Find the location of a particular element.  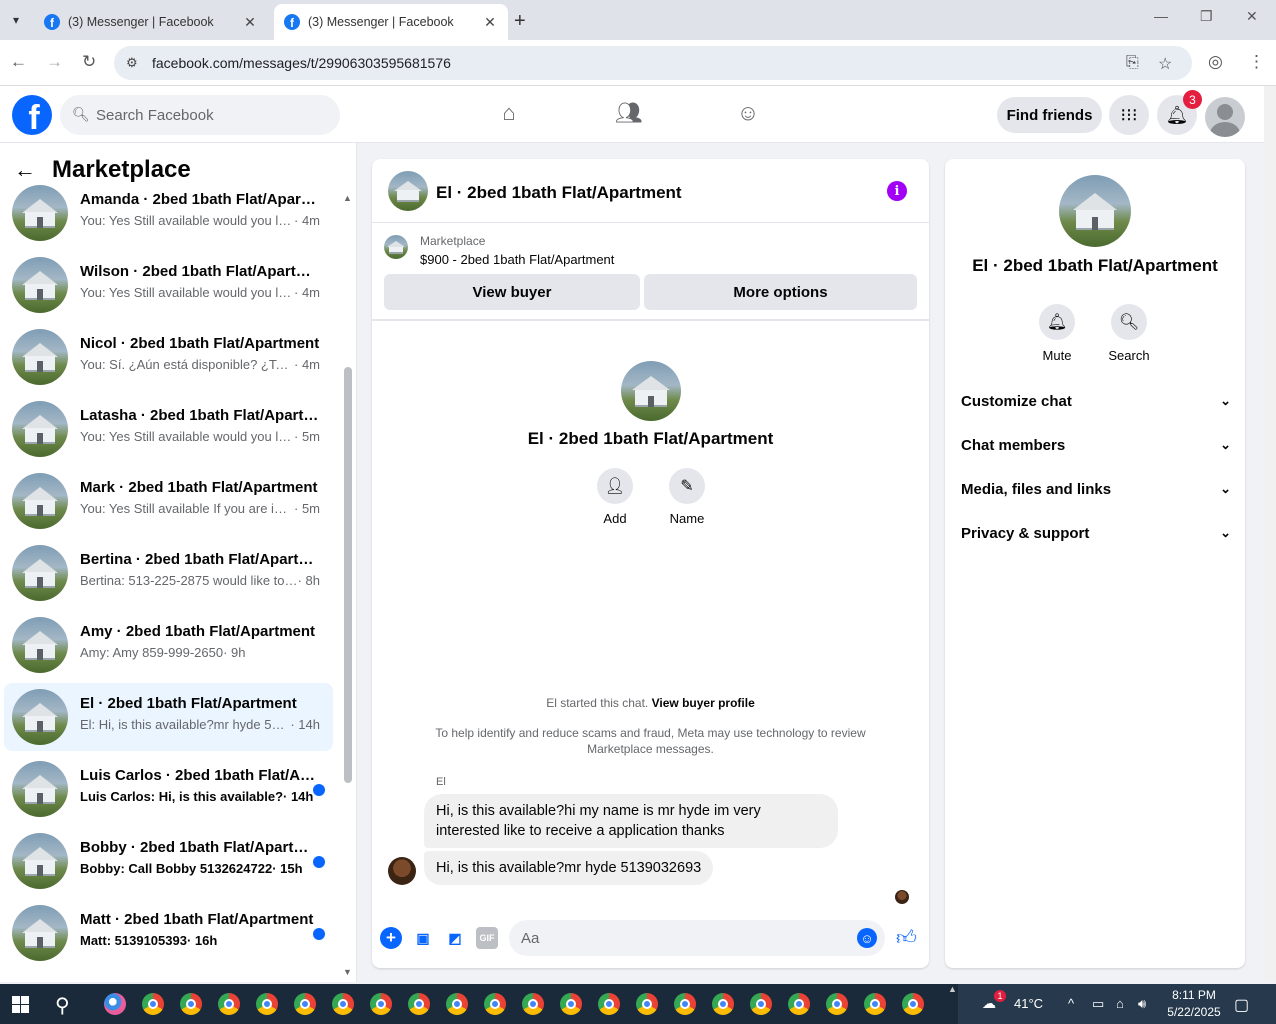

plus-circle-icon: + is located at coordinates (391, 938).